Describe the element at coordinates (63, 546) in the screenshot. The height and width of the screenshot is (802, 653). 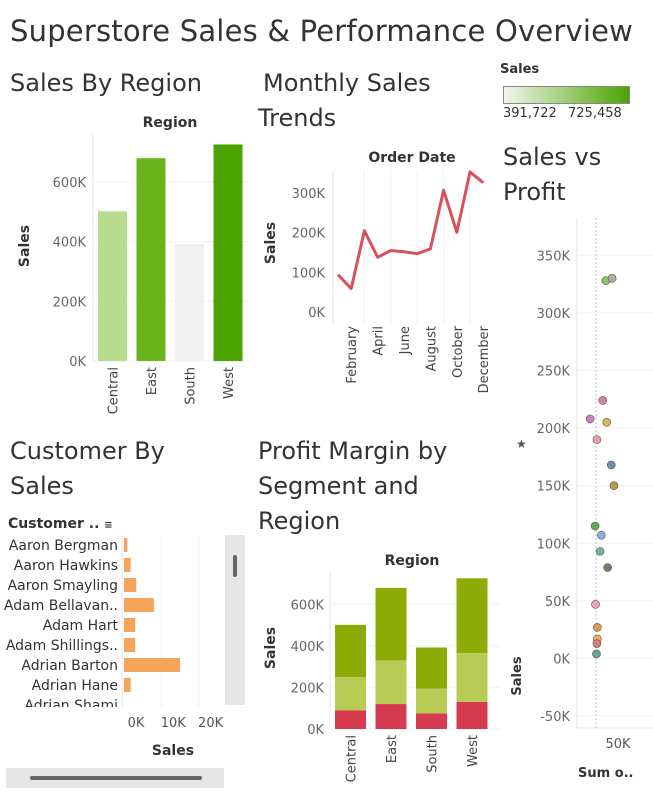
I see `customer-name: Aaron Bergman` at that location.